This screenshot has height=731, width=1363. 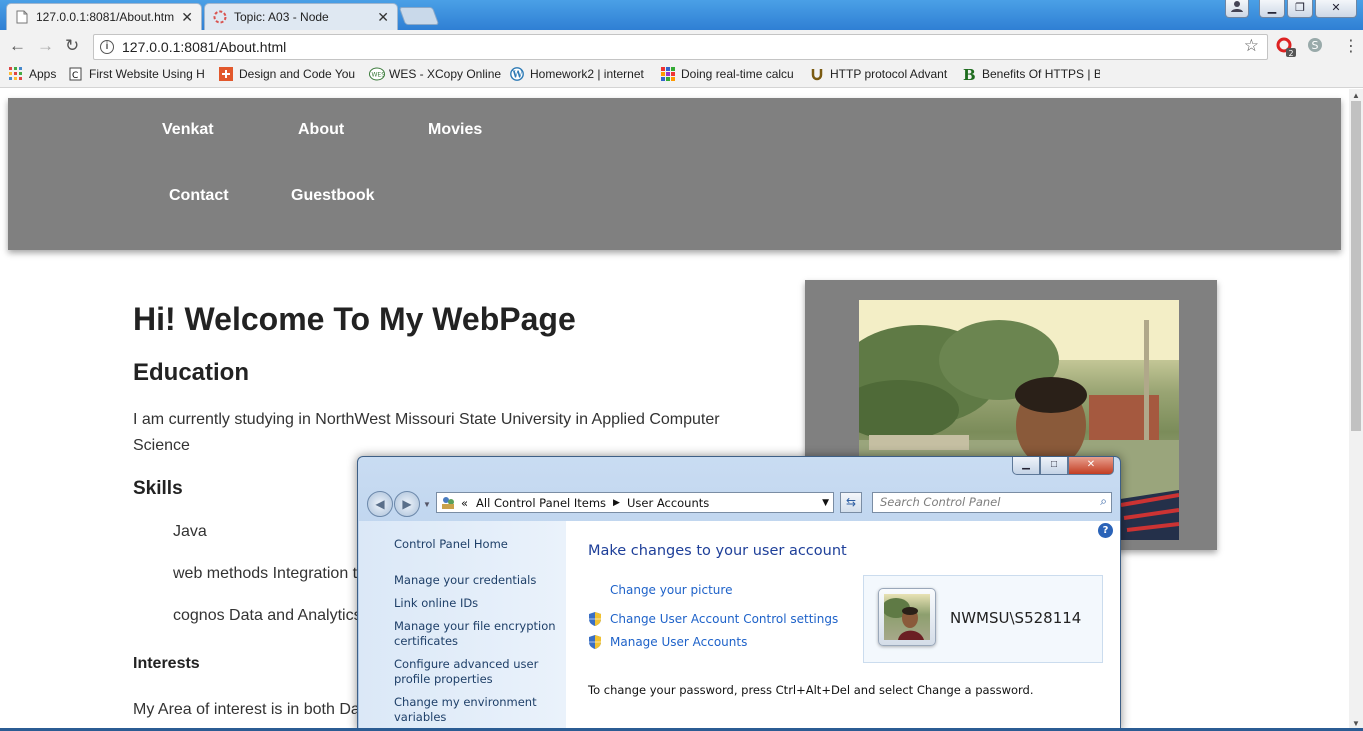 What do you see at coordinates (479, 580) in the screenshot?
I see `link-manage-credentials: Manage your credentials` at bounding box center [479, 580].